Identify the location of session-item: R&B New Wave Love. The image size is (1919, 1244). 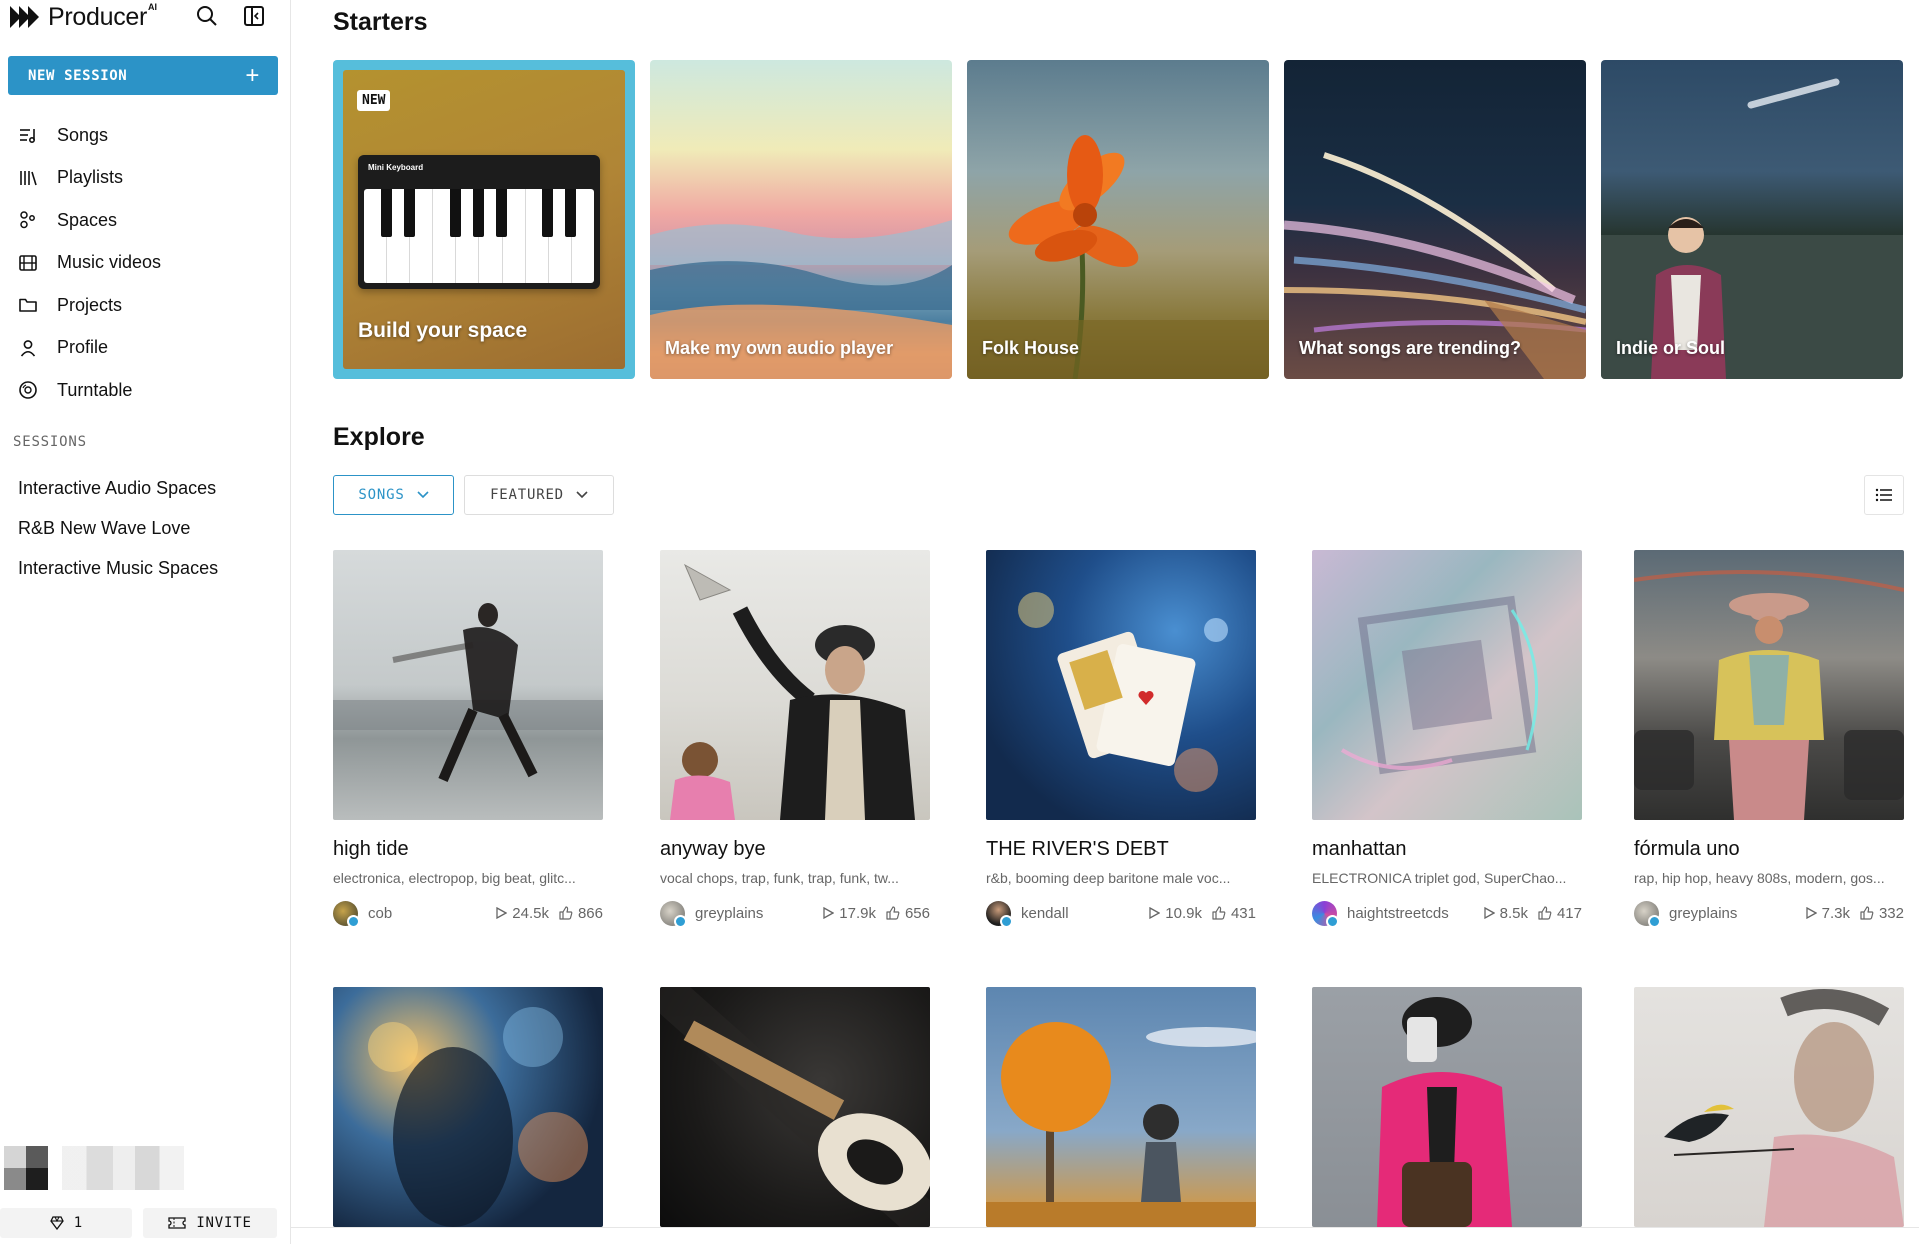
(118, 528).